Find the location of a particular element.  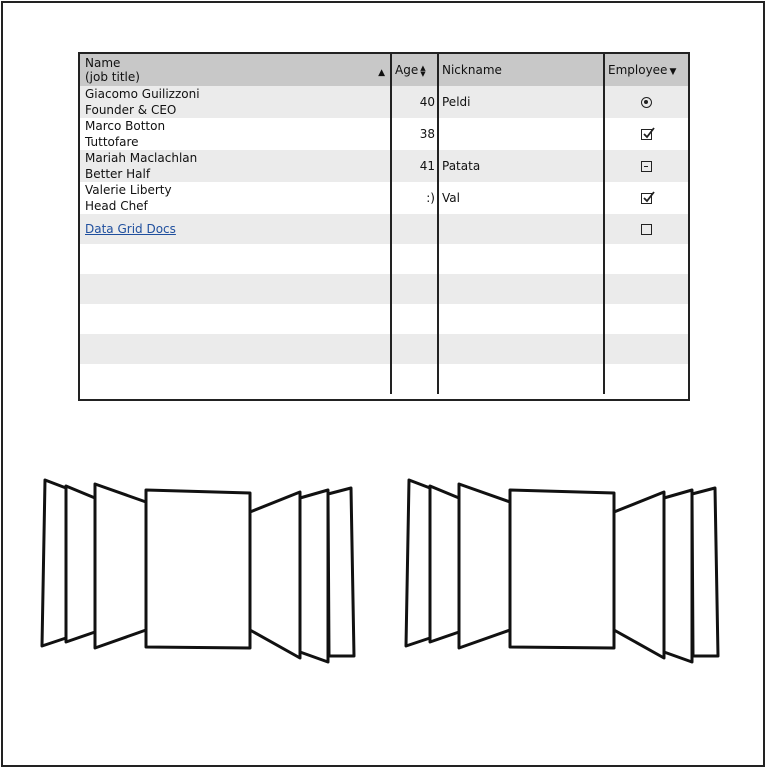

table-row: Marco Botton Tuttofare 38 is located at coordinates (384, 134).